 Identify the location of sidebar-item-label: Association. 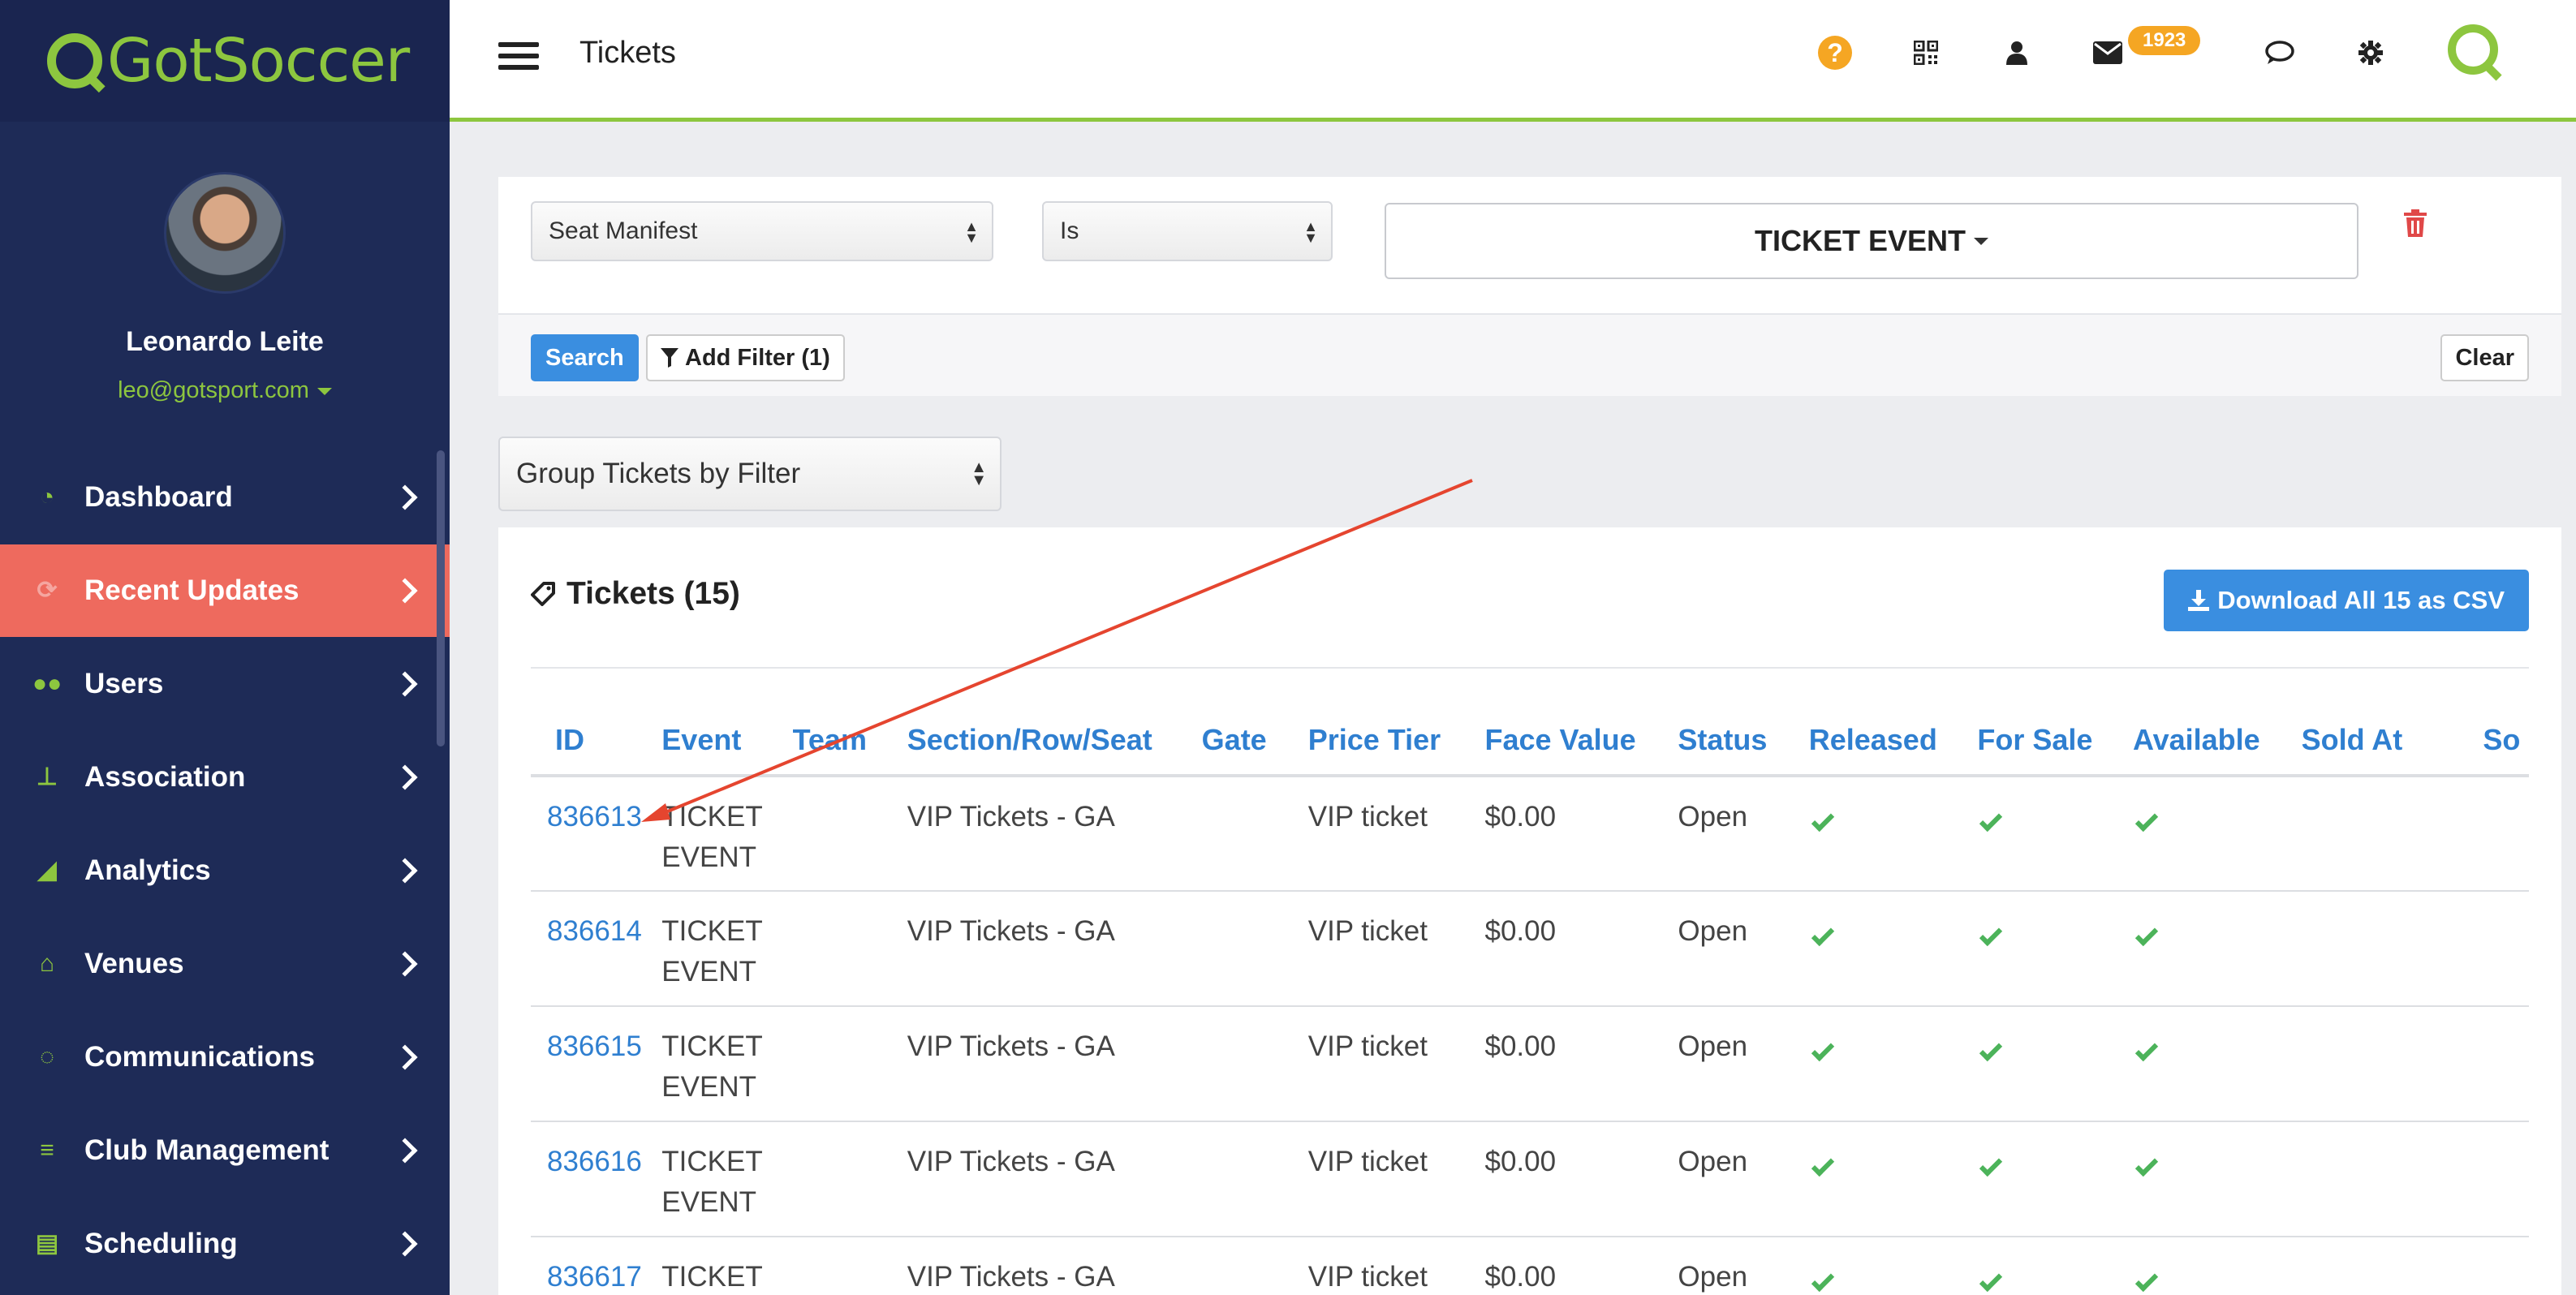
(165, 777).